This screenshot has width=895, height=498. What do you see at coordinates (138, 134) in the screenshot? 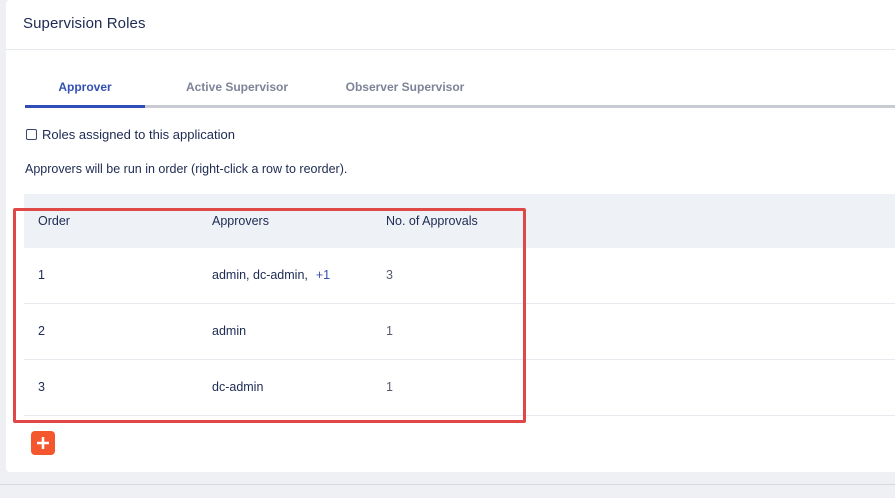
I see `roles-assigned-label: Roles assigned to this application` at bounding box center [138, 134].